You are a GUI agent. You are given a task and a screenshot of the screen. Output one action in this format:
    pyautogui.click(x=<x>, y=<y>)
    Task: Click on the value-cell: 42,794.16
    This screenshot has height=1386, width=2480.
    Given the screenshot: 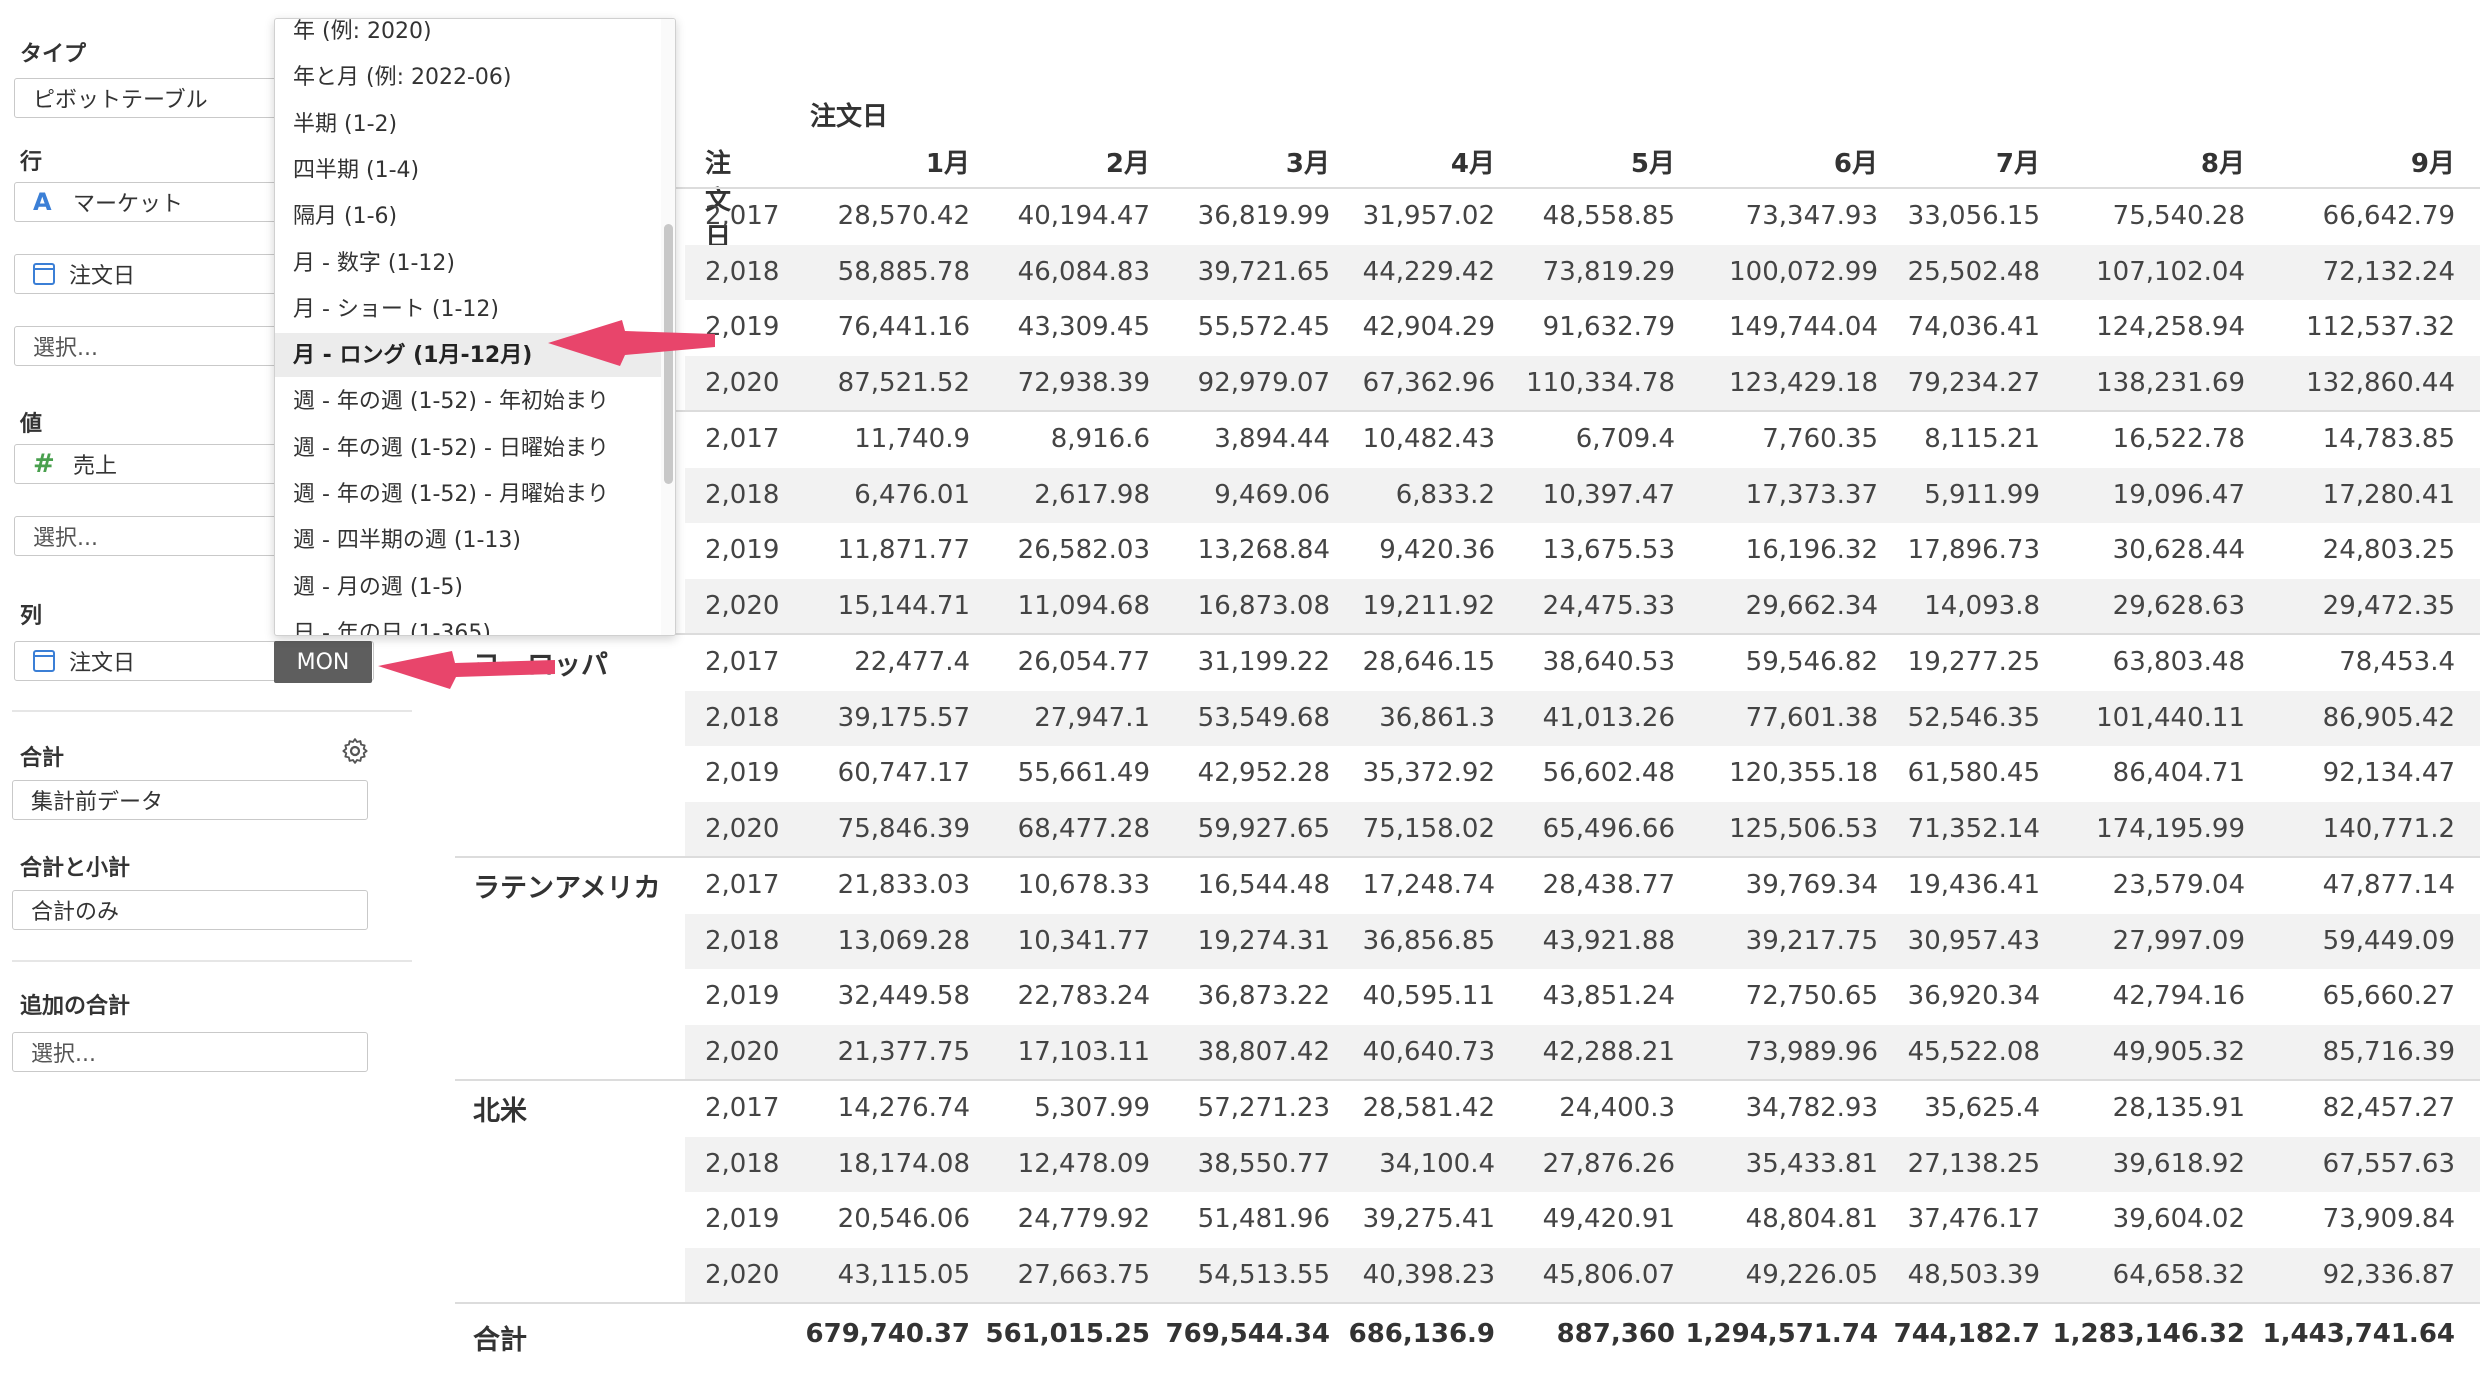 What is the action you would take?
    pyautogui.click(x=2178, y=996)
    